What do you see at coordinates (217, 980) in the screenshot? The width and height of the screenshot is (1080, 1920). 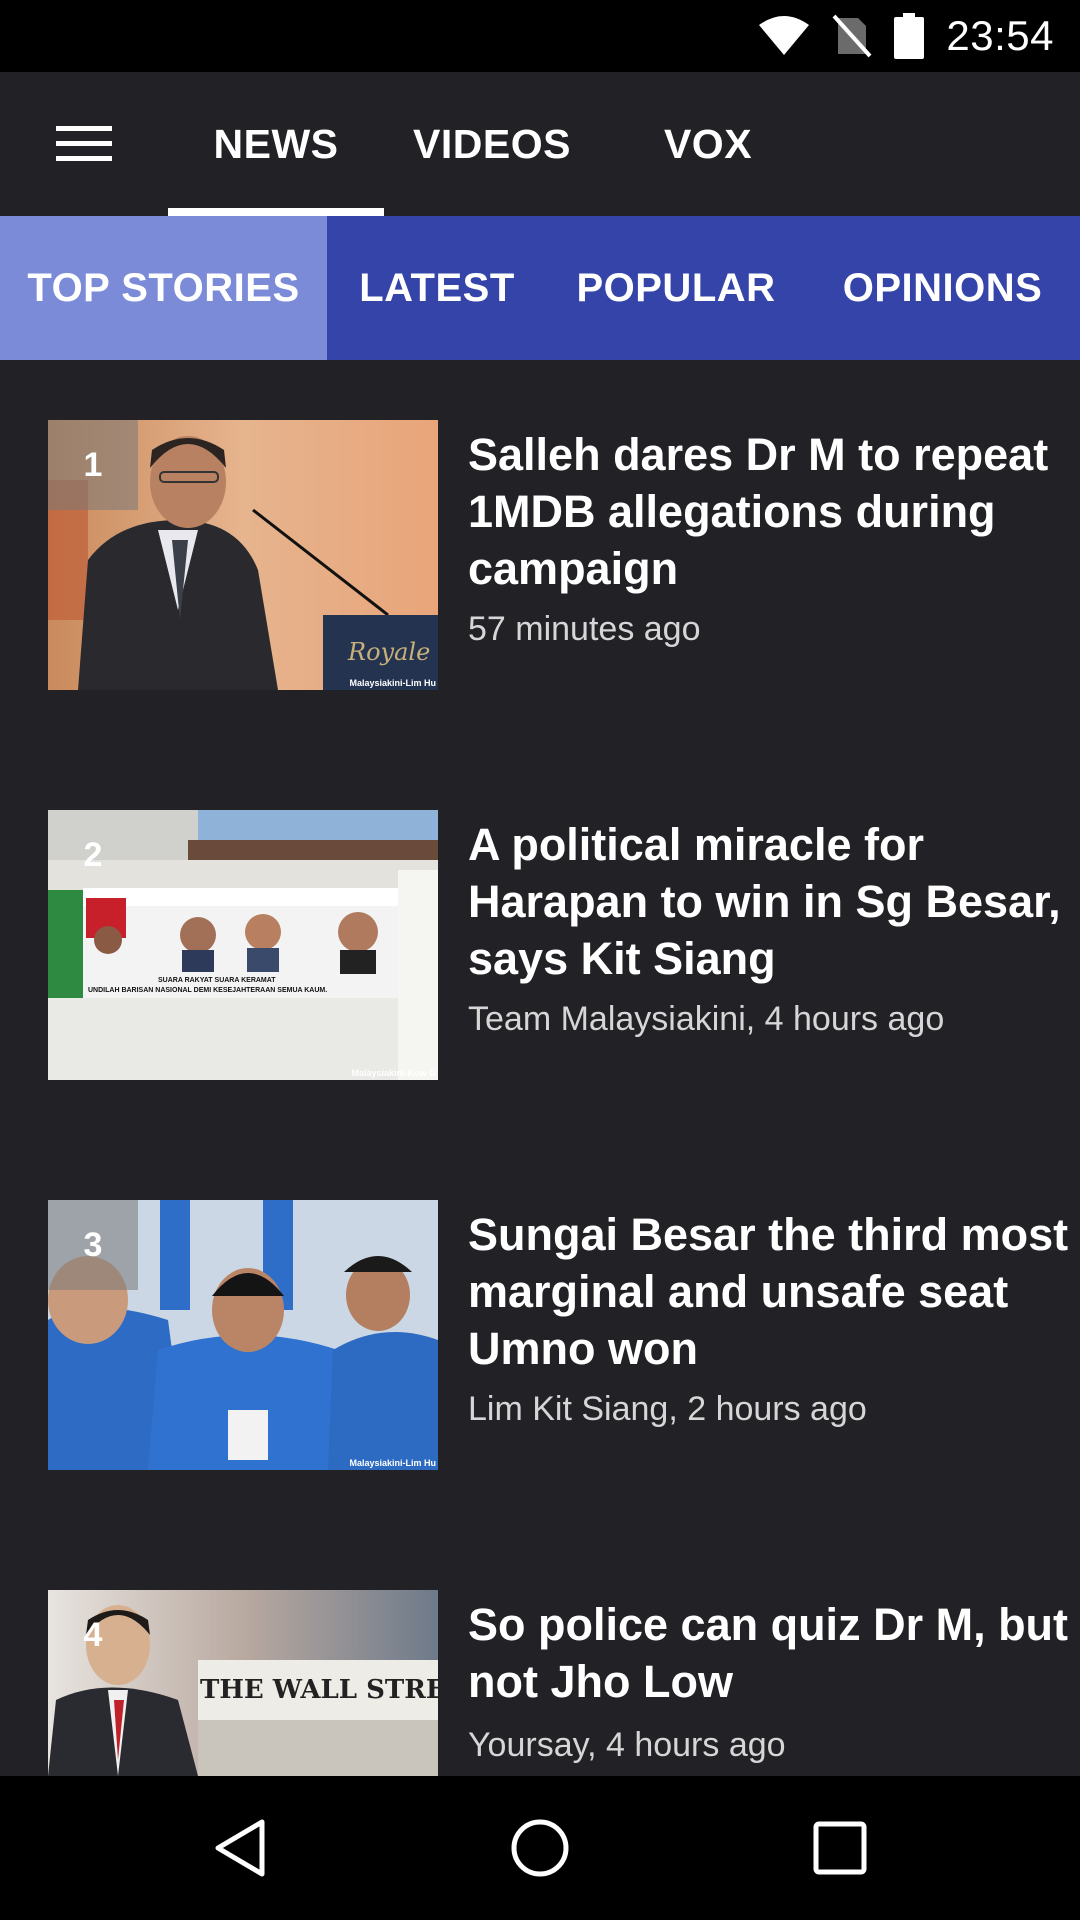 I see `banner-text: SUARA RAKYAT SUARA KERAMAT` at bounding box center [217, 980].